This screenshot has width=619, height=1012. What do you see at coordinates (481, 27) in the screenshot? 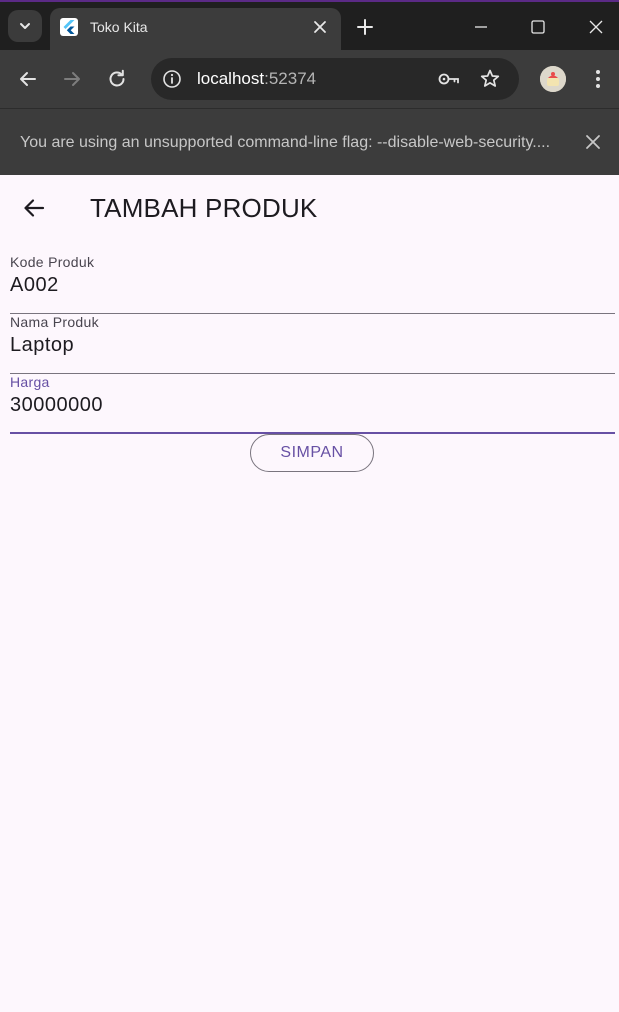
I see `minimize-icon` at bounding box center [481, 27].